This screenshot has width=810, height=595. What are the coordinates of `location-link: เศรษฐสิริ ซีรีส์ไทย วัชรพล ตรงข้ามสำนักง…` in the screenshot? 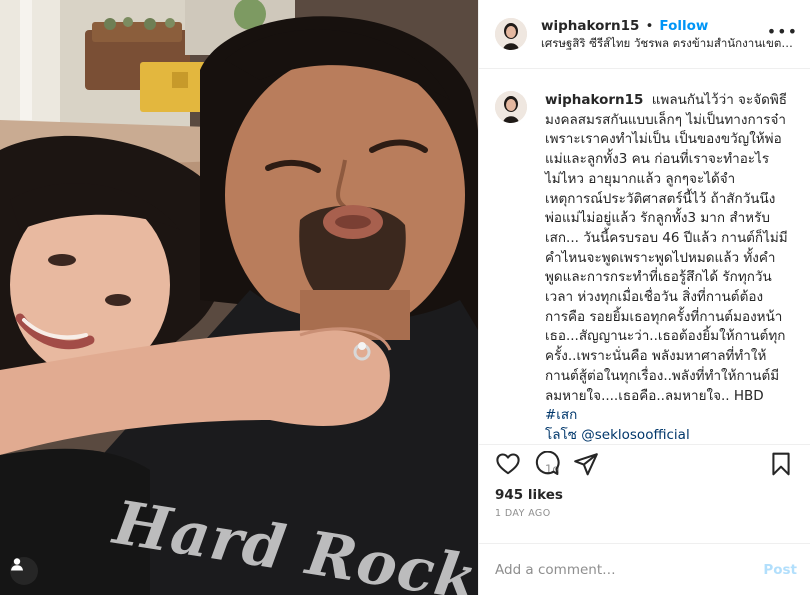 It's located at (668, 43).